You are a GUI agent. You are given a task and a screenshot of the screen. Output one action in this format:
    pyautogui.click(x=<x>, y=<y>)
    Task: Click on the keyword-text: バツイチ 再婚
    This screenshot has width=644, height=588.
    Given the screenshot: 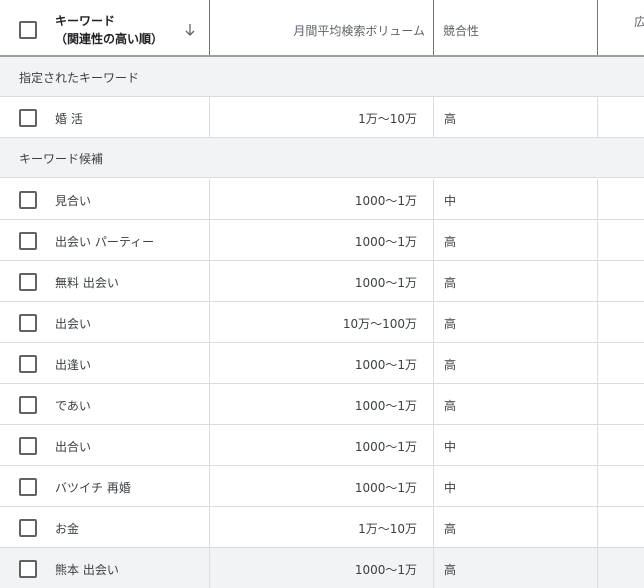 What is the action you would take?
    pyautogui.click(x=93, y=488)
    